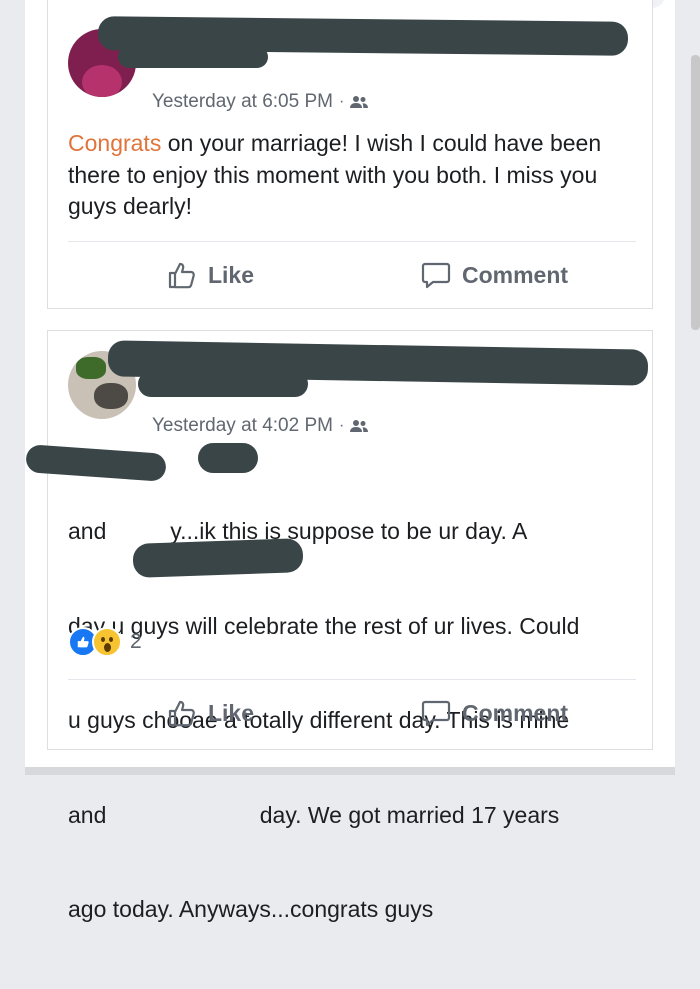 The width and height of the screenshot is (700, 989). Describe the element at coordinates (242, 426) in the screenshot. I see `timestamp: Yesterday at 4:02 PM` at that location.